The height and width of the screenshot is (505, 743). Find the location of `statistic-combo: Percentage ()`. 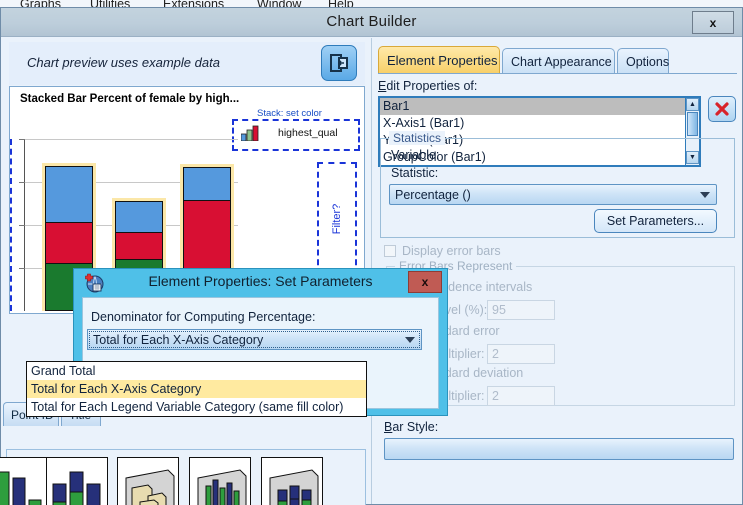

statistic-combo: Percentage () is located at coordinates (553, 194).